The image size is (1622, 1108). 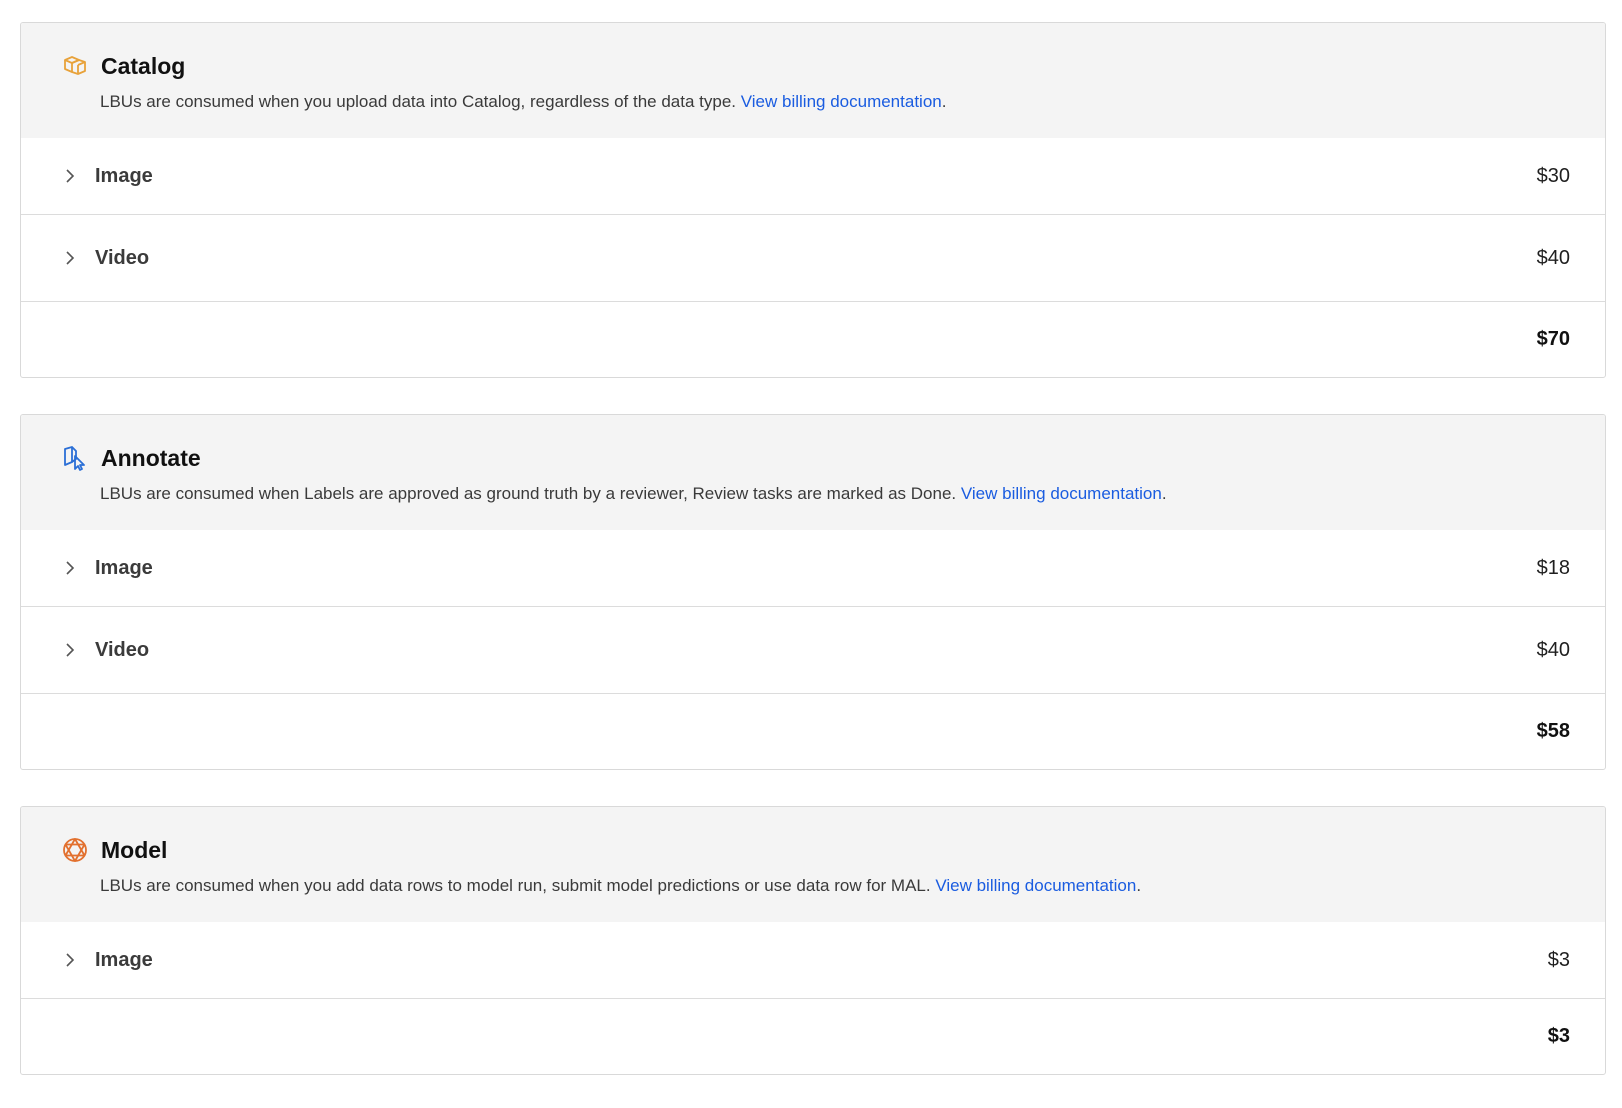 What do you see at coordinates (75, 850) in the screenshot?
I see `model-icon` at bounding box center [75, 850].